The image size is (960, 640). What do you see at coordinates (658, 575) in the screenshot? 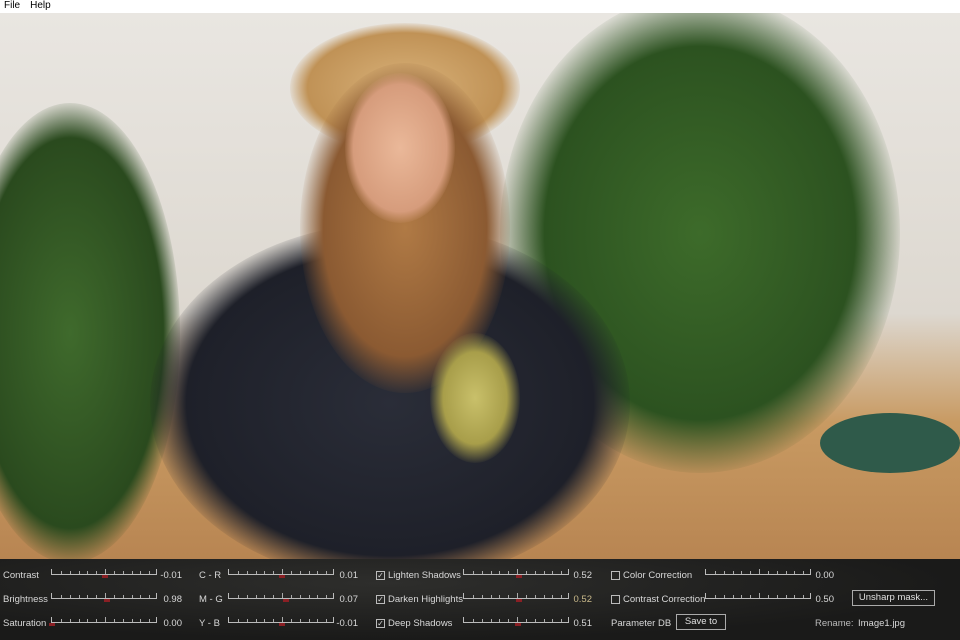
I see `checkbox-label: Color Correction` at bounding box center [658, 575].